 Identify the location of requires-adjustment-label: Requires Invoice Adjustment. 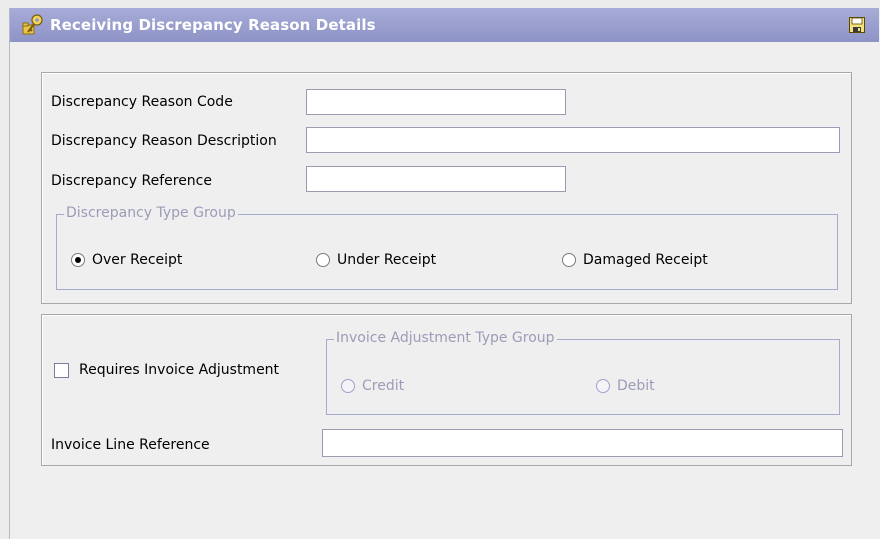
(179, 370).